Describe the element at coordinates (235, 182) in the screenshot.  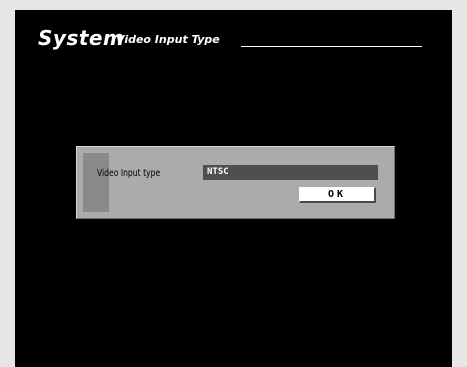
I see `video-input-dialog: Video Input type NTSC OK` at that location.